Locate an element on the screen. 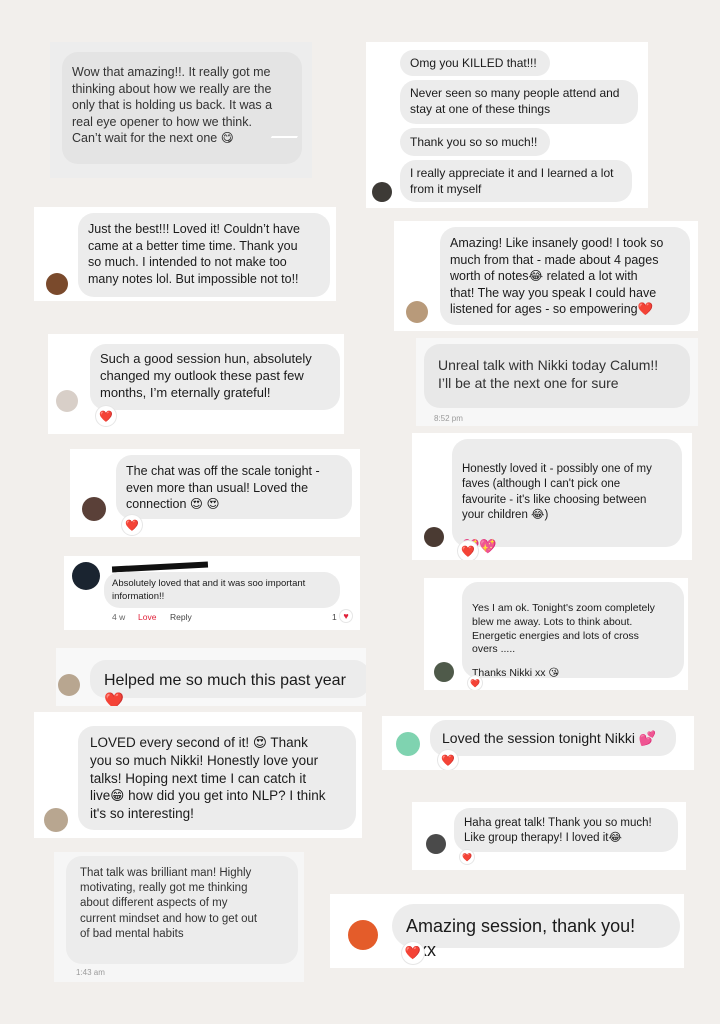 The height and width of the screenshot is (1024, 720). message-bubble: Helped me so much this past year❤️ is located at coordinates (228, 683).